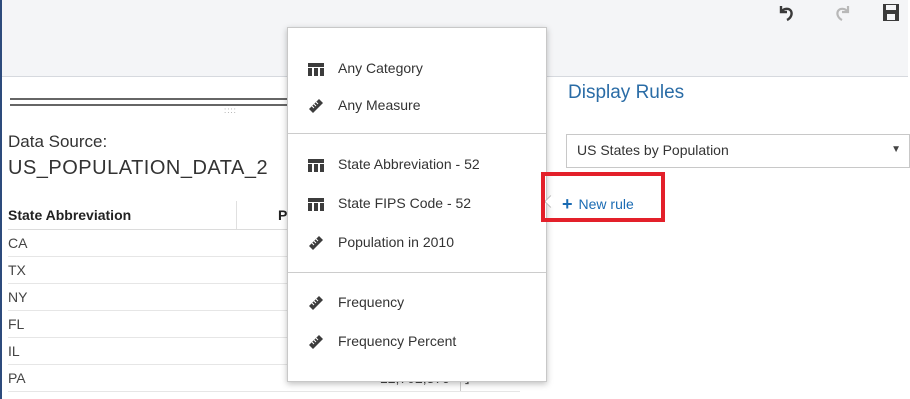  What do you see at coordinates (653, 150) in the screenshot?
I see `dropdown-selected-value: US States by Population` at bounding box center [653, 150].